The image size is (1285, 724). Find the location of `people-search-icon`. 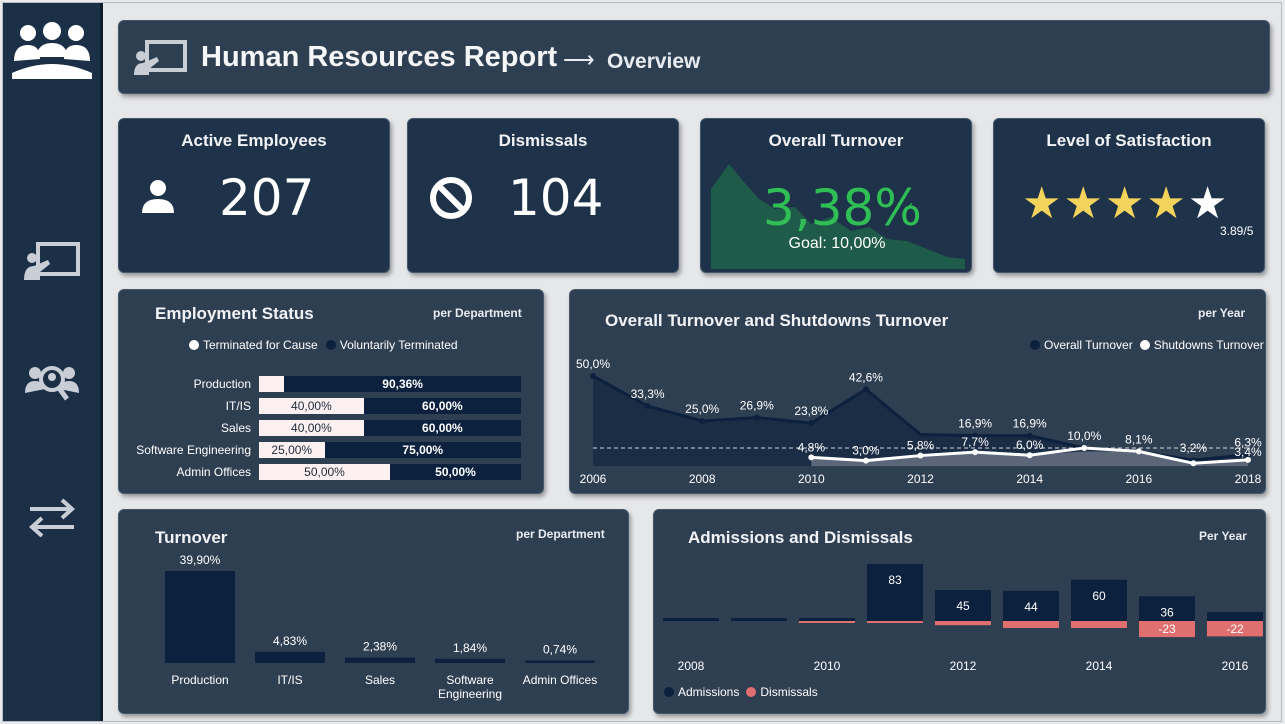

people-search-icon is located at coordinates (51, 384).